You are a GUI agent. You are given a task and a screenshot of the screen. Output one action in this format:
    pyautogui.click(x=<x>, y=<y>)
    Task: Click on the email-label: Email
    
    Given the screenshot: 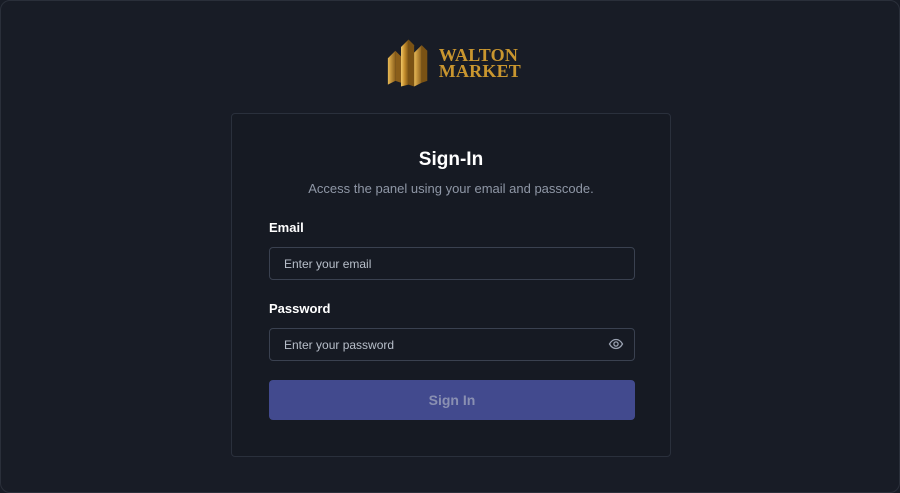 What is the action you would take?
    pyautogui.click(x=286, y=227)
    